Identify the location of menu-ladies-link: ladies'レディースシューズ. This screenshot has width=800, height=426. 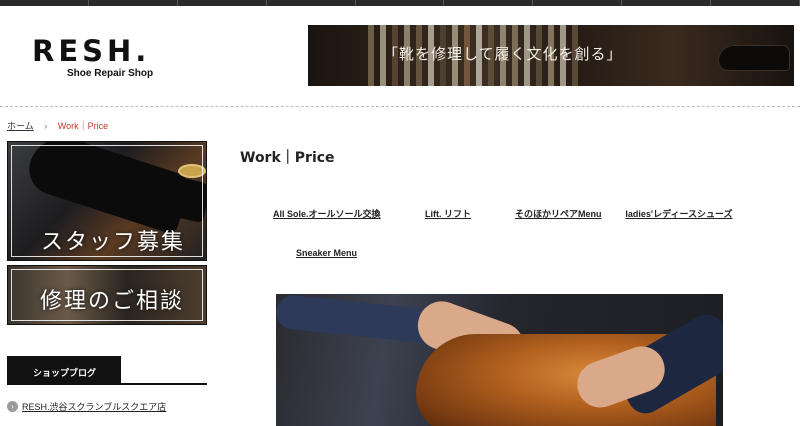
(679, 214).